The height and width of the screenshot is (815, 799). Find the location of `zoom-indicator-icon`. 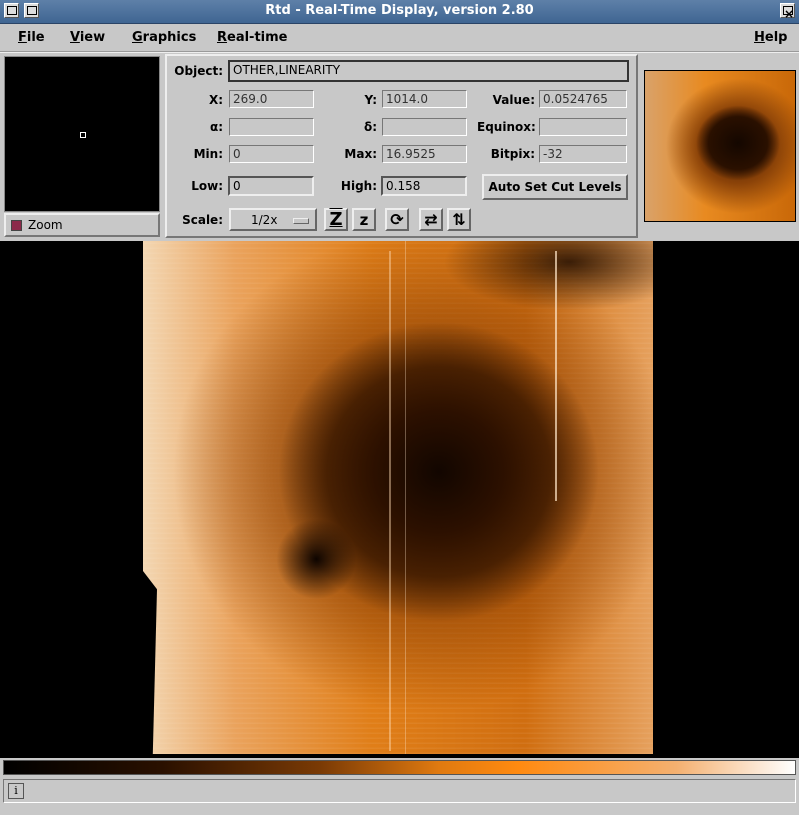

zoom-indicator-icon is located at coordinates (16, 225).